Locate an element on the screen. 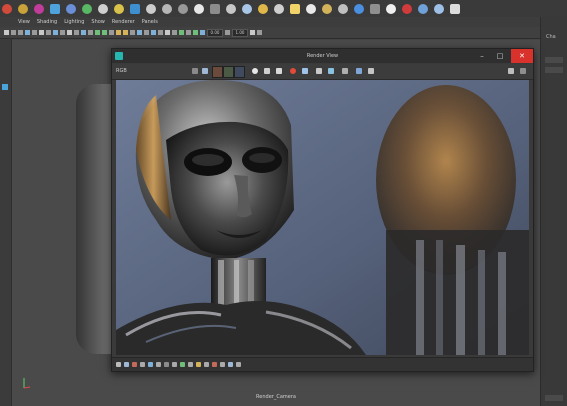  display-rgb-icon is located at coordinates (319, 71).